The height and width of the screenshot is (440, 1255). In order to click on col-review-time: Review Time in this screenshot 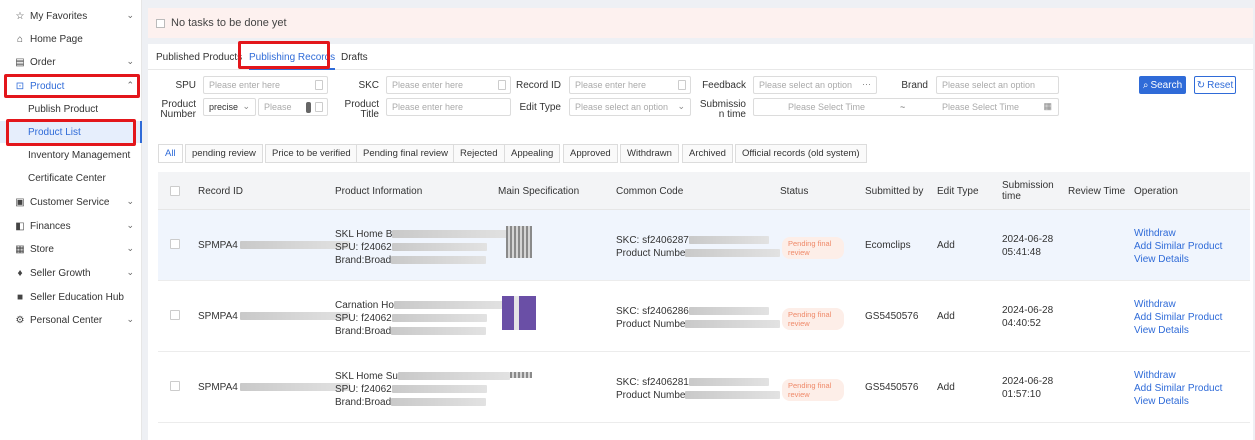, I will do `click(1097, 191)`.